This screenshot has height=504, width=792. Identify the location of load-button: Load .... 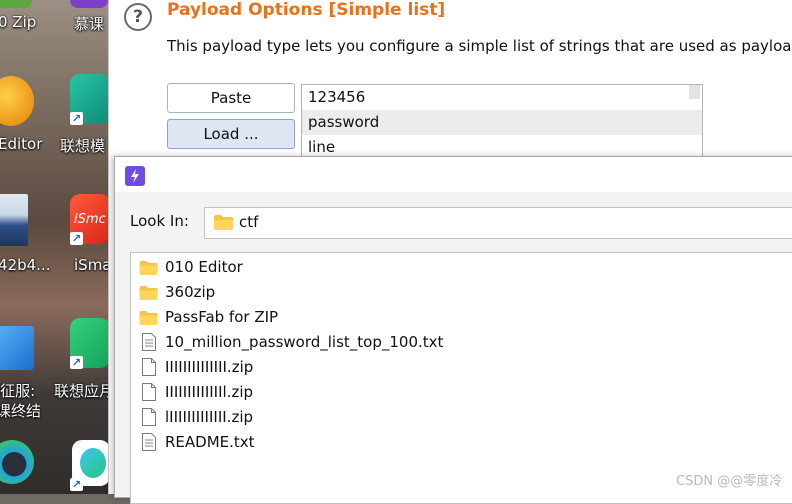
(231, 134).